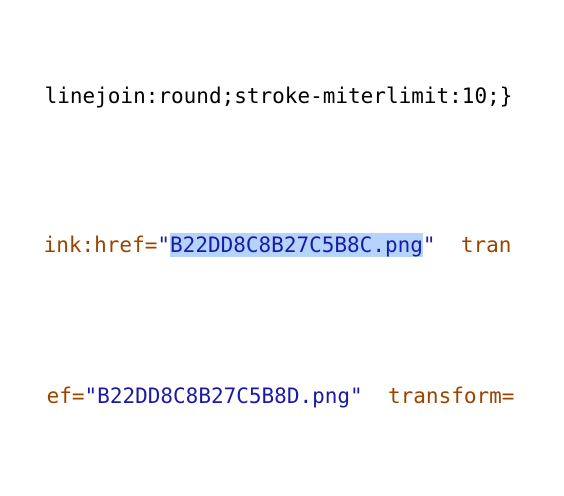  What do you see at coordinates (256, 79) in the screenshot?
I see `code-line-style: linejoin:round;stroke-miterlimit:10;}` at bounding box center [256, 79].